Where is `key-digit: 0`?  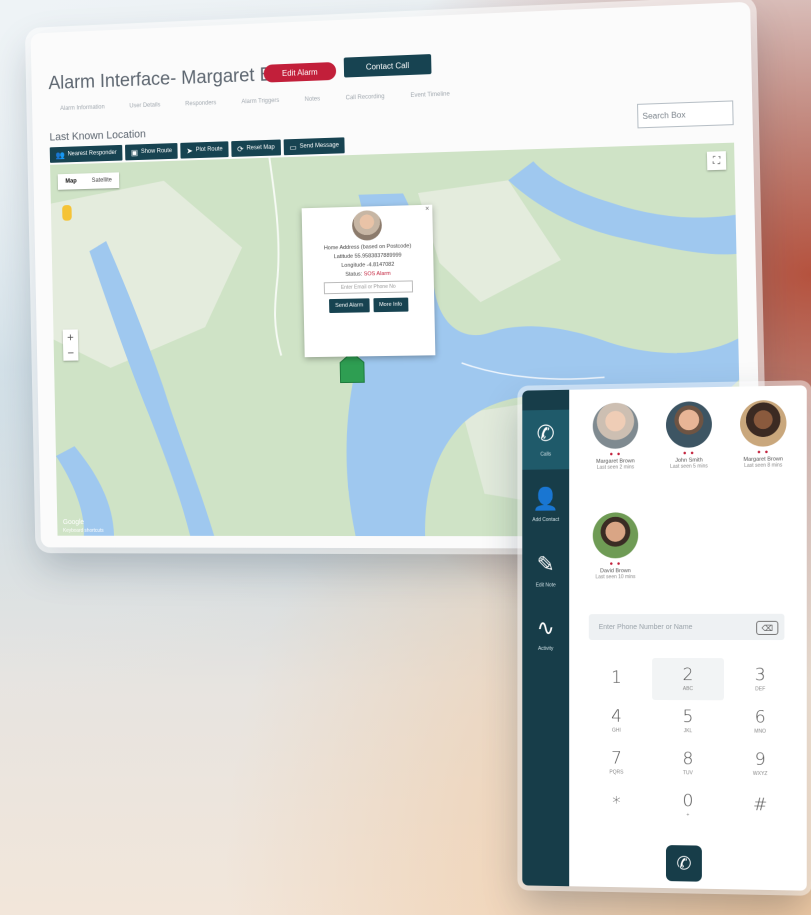
key-digit: 0 is located at coordinates (688, 801).